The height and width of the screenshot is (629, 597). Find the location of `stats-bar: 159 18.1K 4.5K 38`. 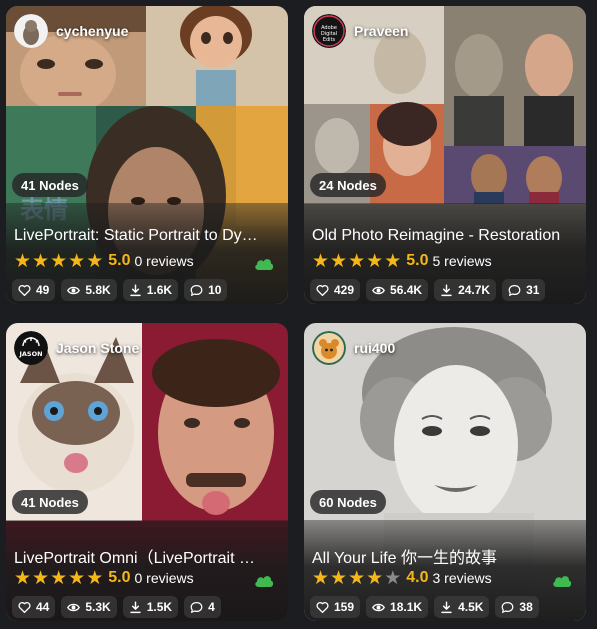

stats-bar: 159 18.1K 4.5K 38 is located at coordinates (424, 607).